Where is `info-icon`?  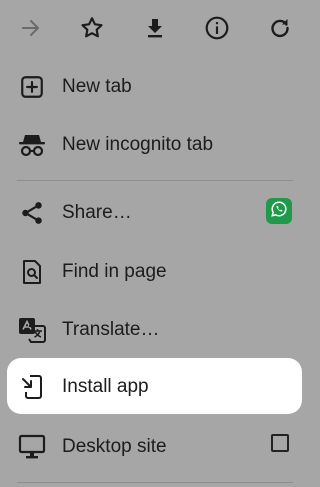 info-icon is located at coordinates (217, 28).